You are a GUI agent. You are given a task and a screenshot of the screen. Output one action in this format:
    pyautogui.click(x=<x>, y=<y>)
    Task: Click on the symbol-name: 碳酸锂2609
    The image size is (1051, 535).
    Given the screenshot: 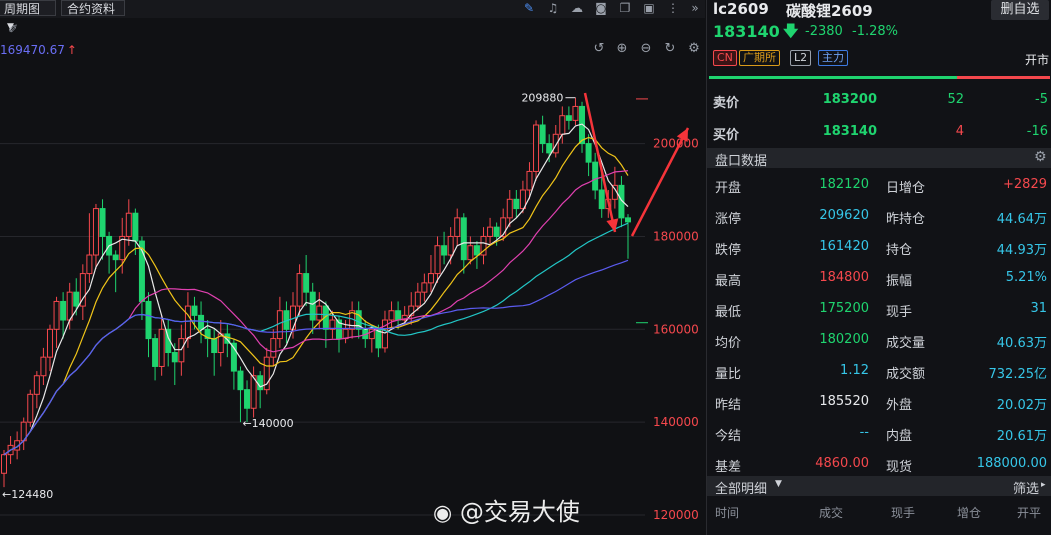 What is the action you would take?
    pyautogui.click(x=829, y=11)
    